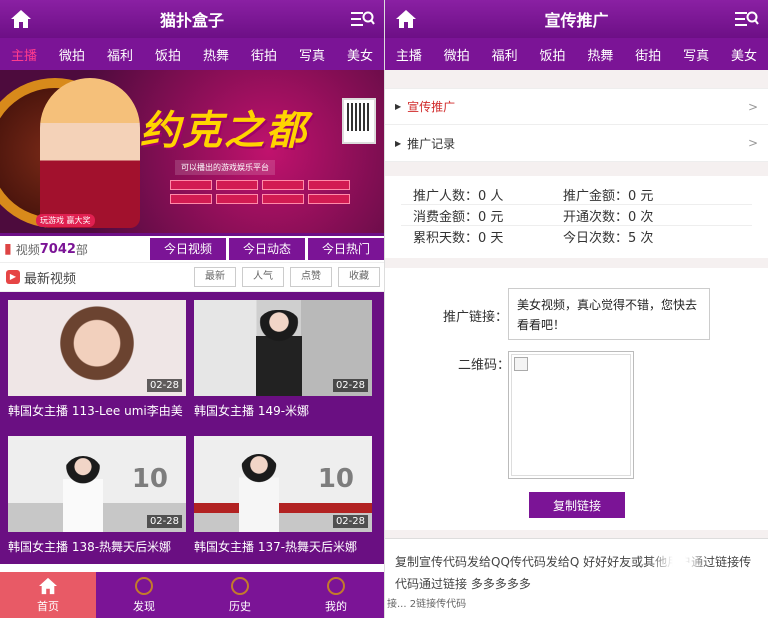 The height and width of the screenshot is (618, 768). Describe the element at coordinates (577, 505) in the screenshot. I see `copy-link-button: 复制链接` at that location.